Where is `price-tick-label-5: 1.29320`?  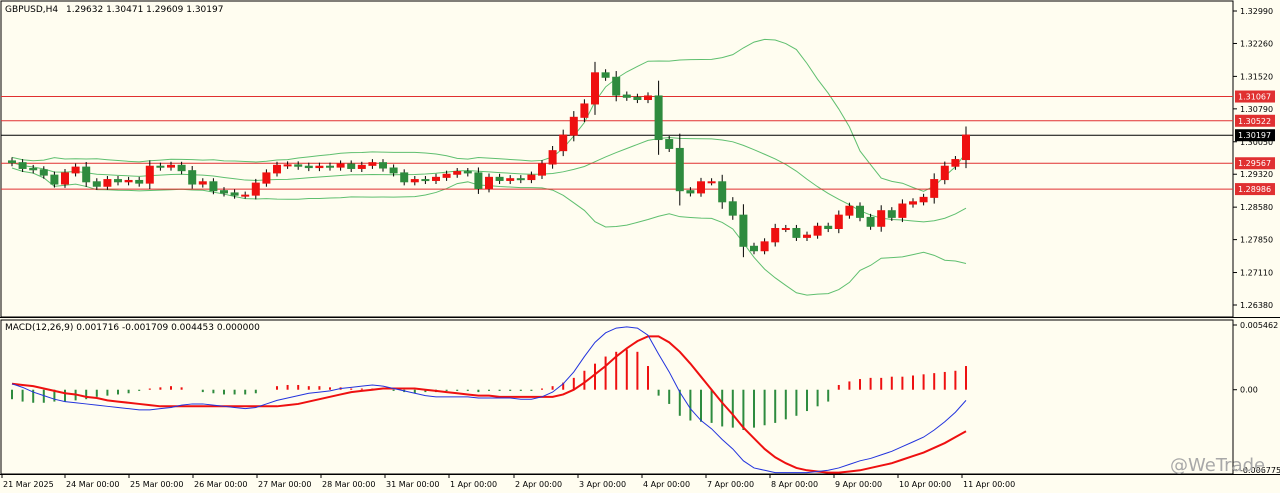 price-tick-label-5: 1.29320 is located at coordinates (1256, 174).